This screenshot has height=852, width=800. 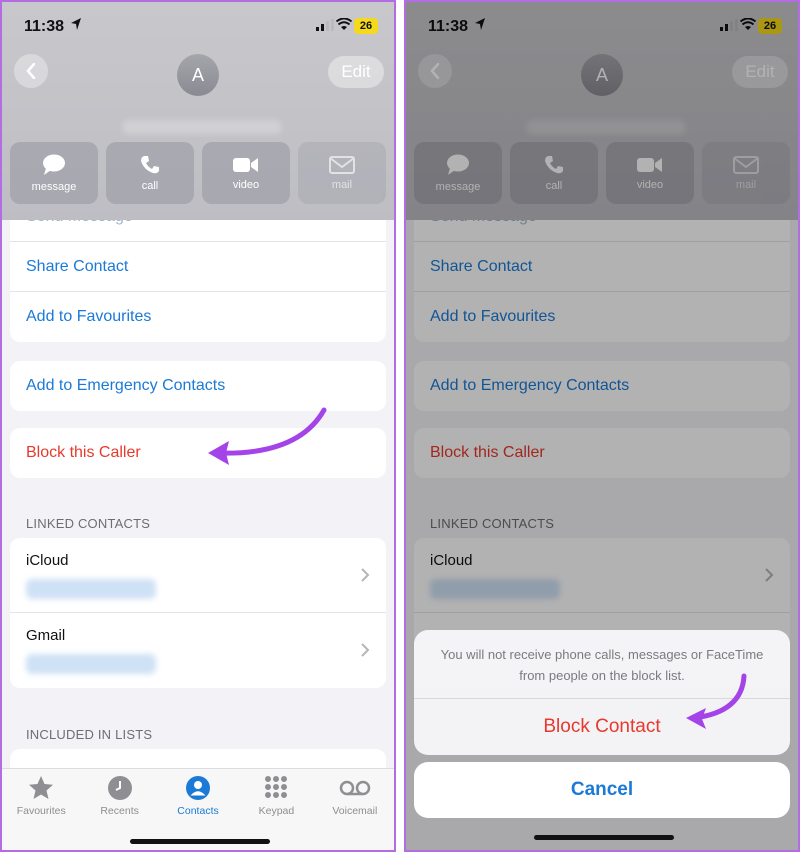 I want to click on linked-contacts-card: iCloud Gmail, so click(x=198, y=613).